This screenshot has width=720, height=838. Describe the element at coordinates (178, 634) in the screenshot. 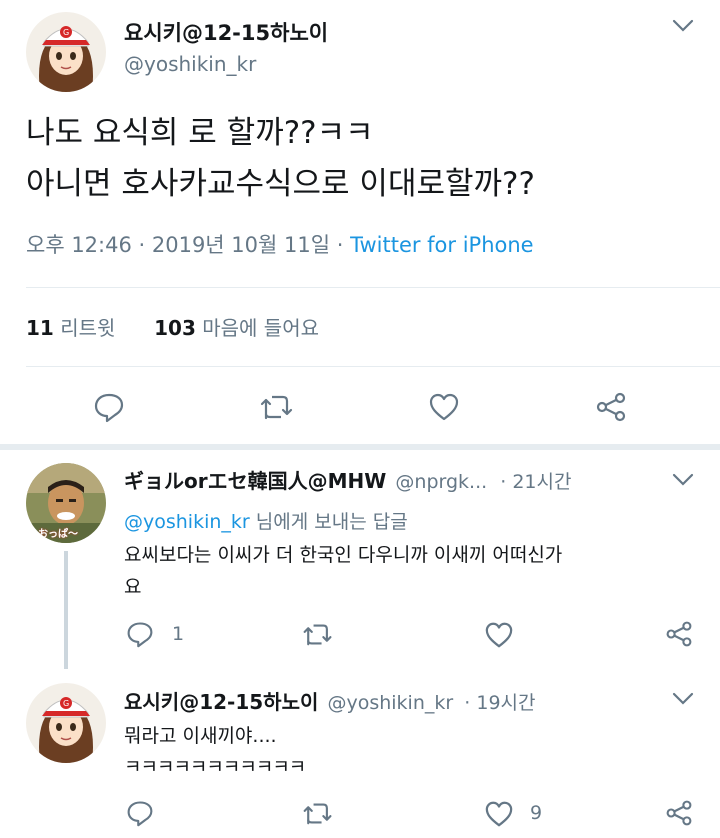

I see `reply1-reply-count: 1` at that location.